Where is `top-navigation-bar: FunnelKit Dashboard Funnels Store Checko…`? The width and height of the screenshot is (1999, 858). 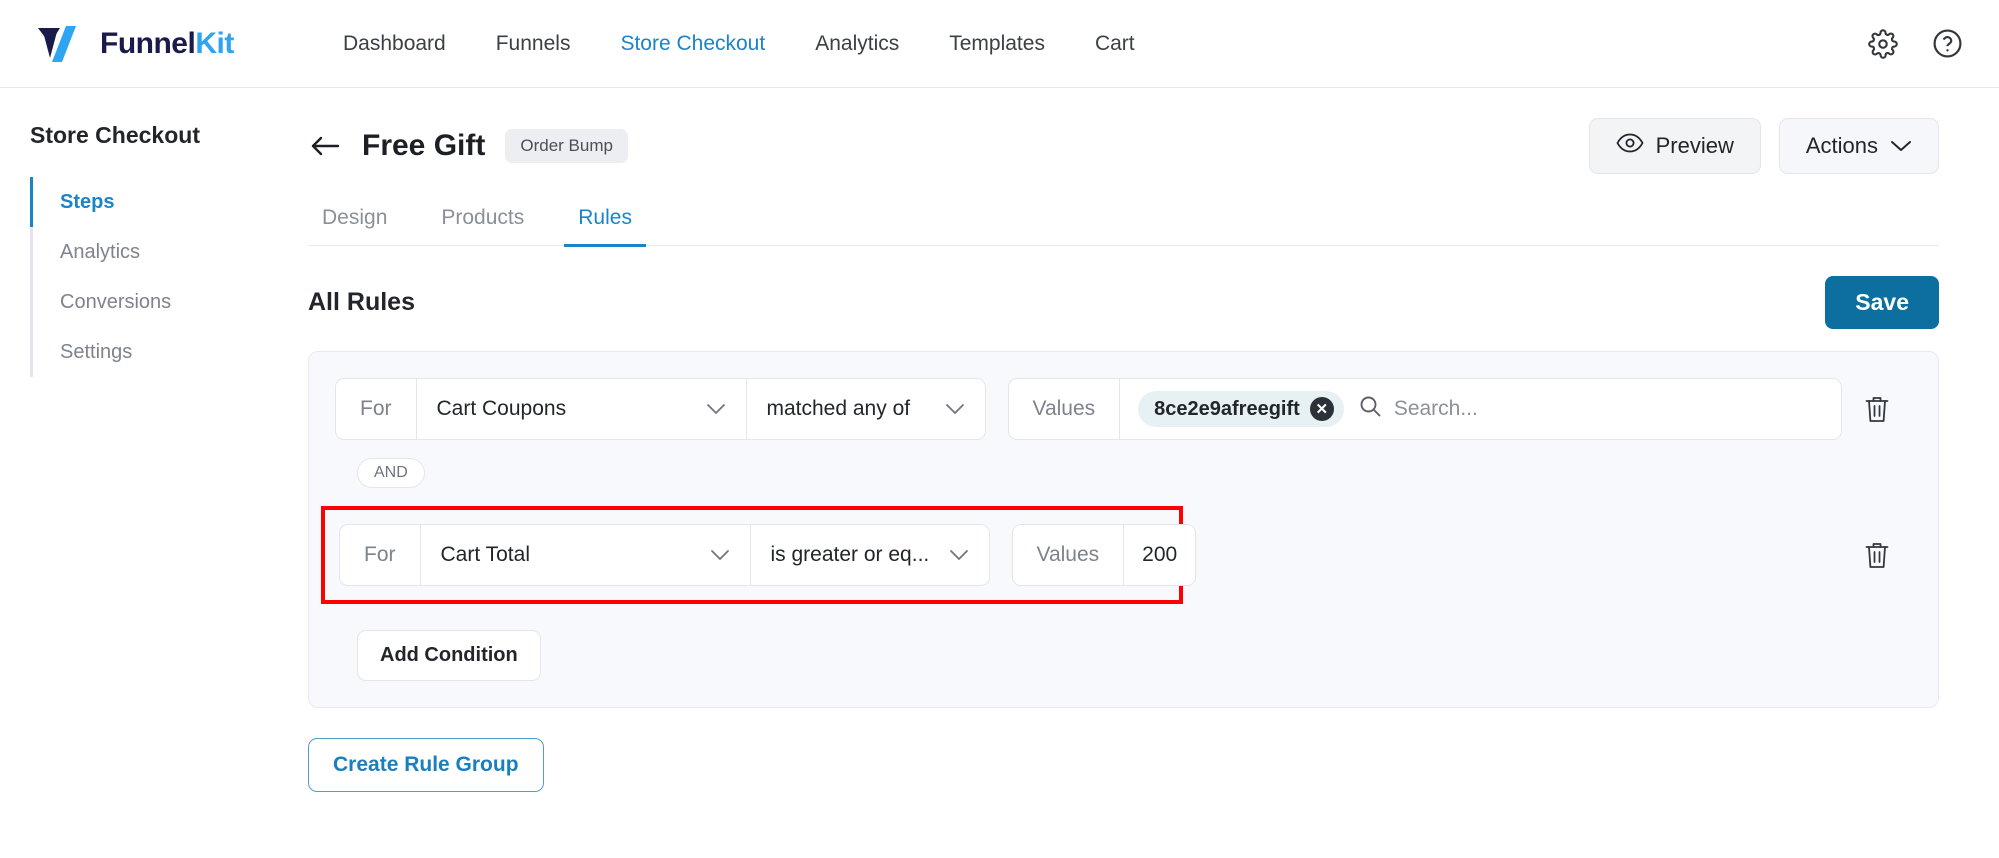 top-navigation-bar: FunnelKit Dashboard Funnels Store Checko… is located at coordinates (999, 44).